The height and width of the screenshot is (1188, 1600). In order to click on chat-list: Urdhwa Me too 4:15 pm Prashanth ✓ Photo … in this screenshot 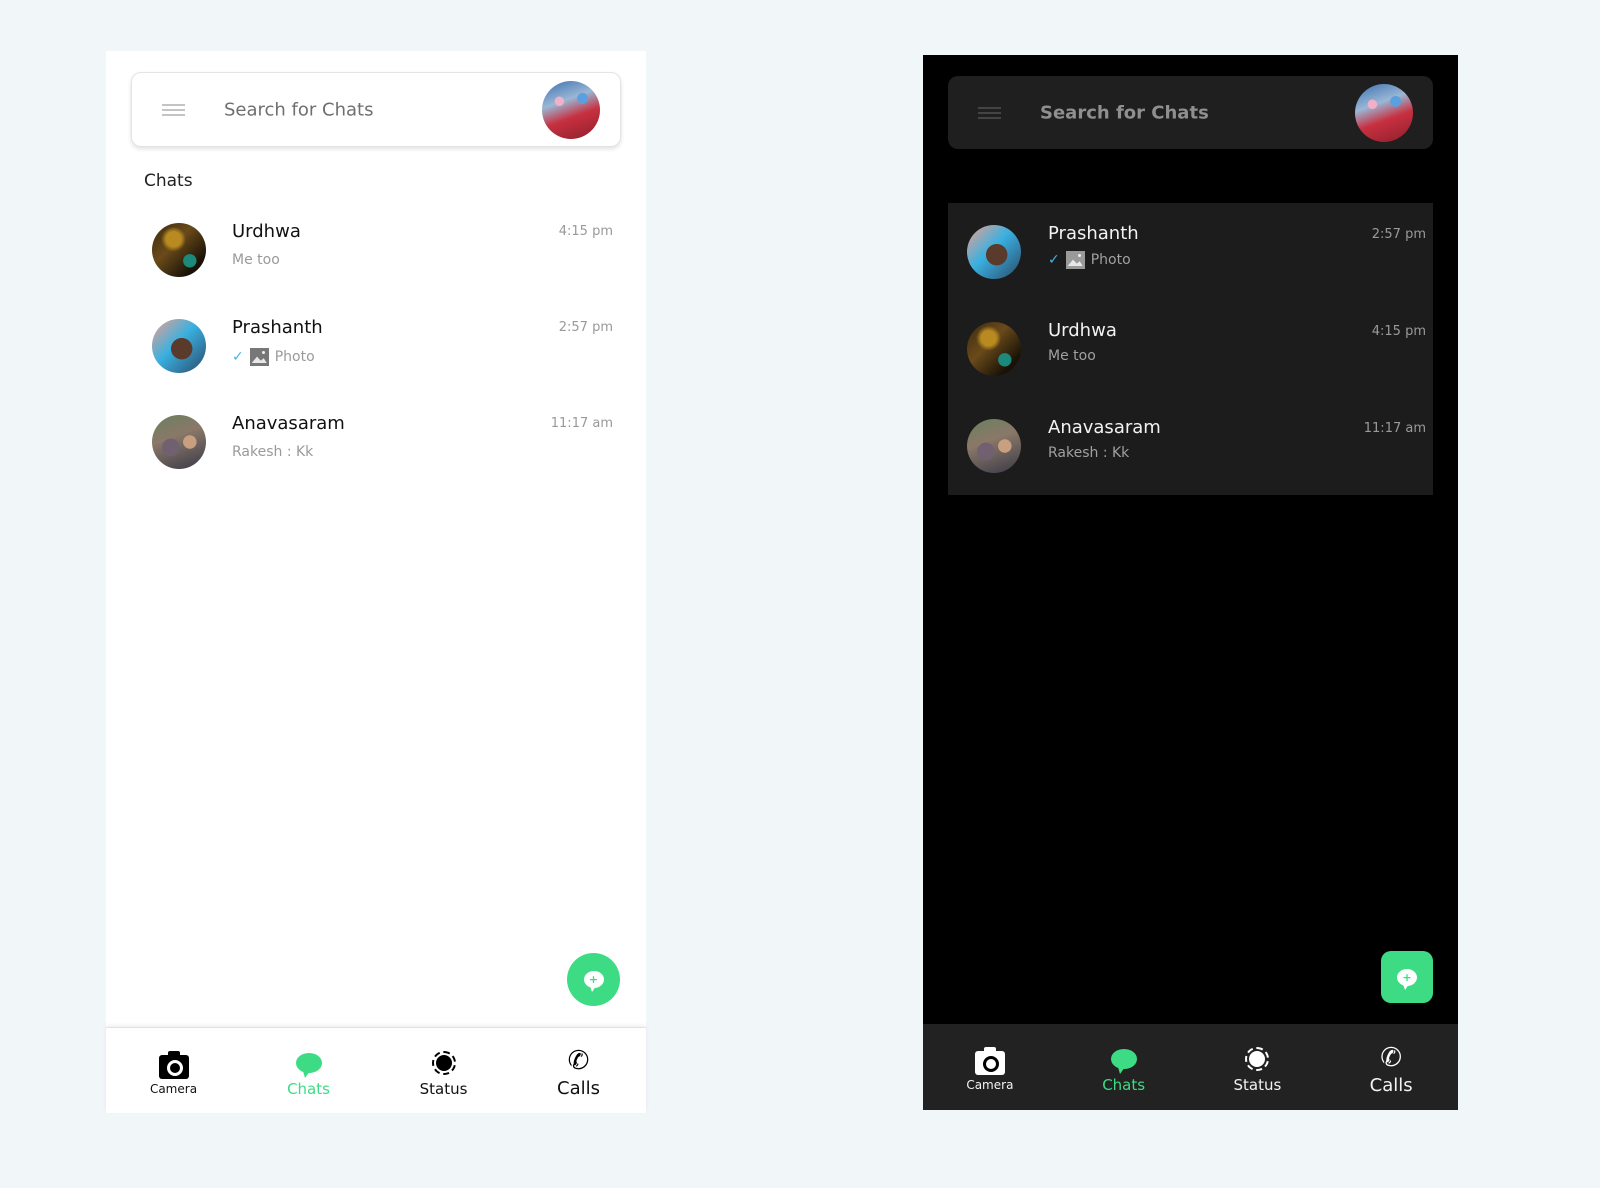, I will do `click(376, 355)`.